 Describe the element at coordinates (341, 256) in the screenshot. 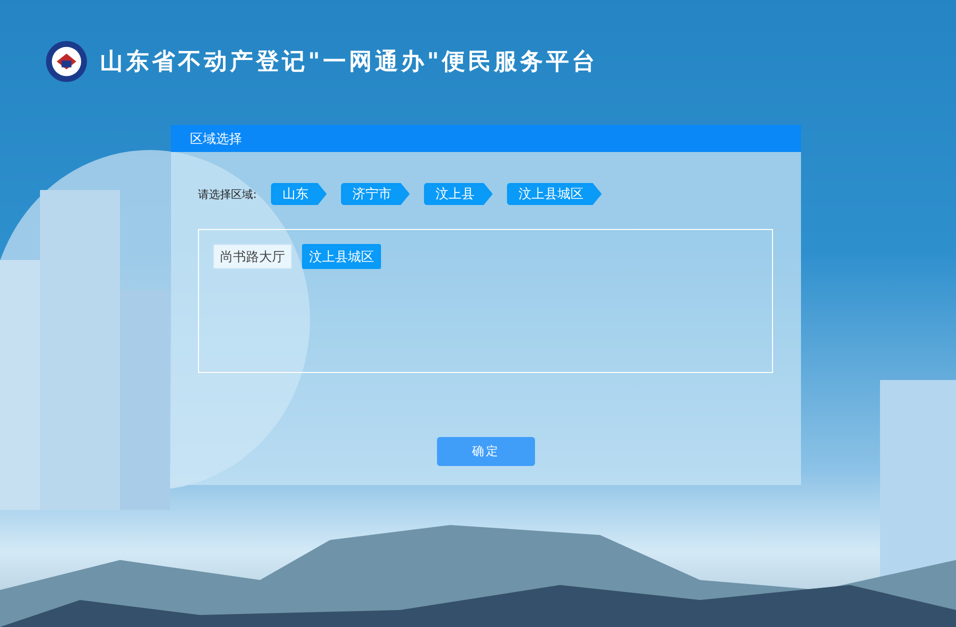

I see `hall-option: 汶上县城区` at that location.